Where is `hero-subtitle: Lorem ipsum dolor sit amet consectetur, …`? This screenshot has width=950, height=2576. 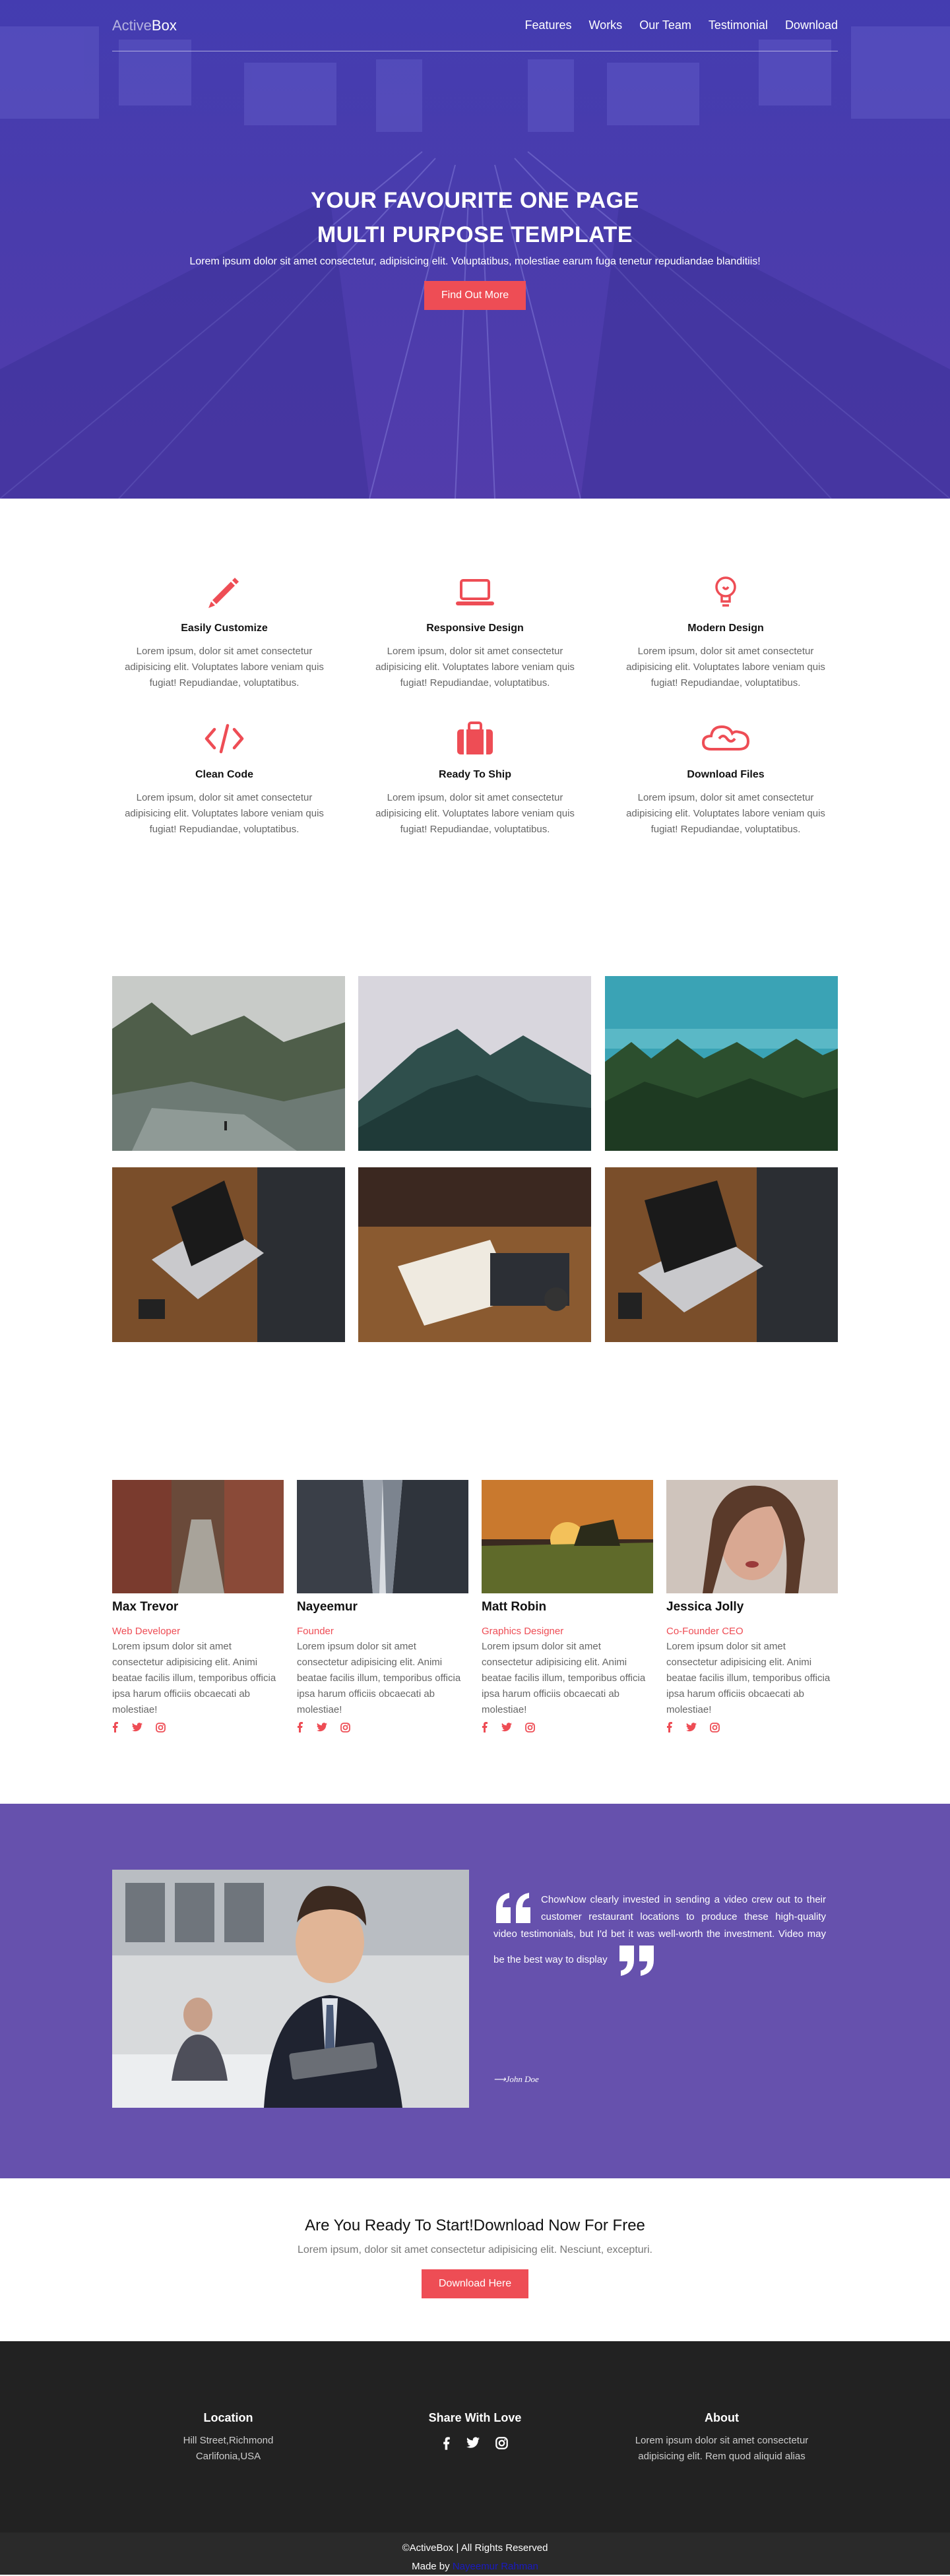
hero-subtitle: Lorem ipsum dolor sit amet consectetur, … is located at coordinates (475, 261).